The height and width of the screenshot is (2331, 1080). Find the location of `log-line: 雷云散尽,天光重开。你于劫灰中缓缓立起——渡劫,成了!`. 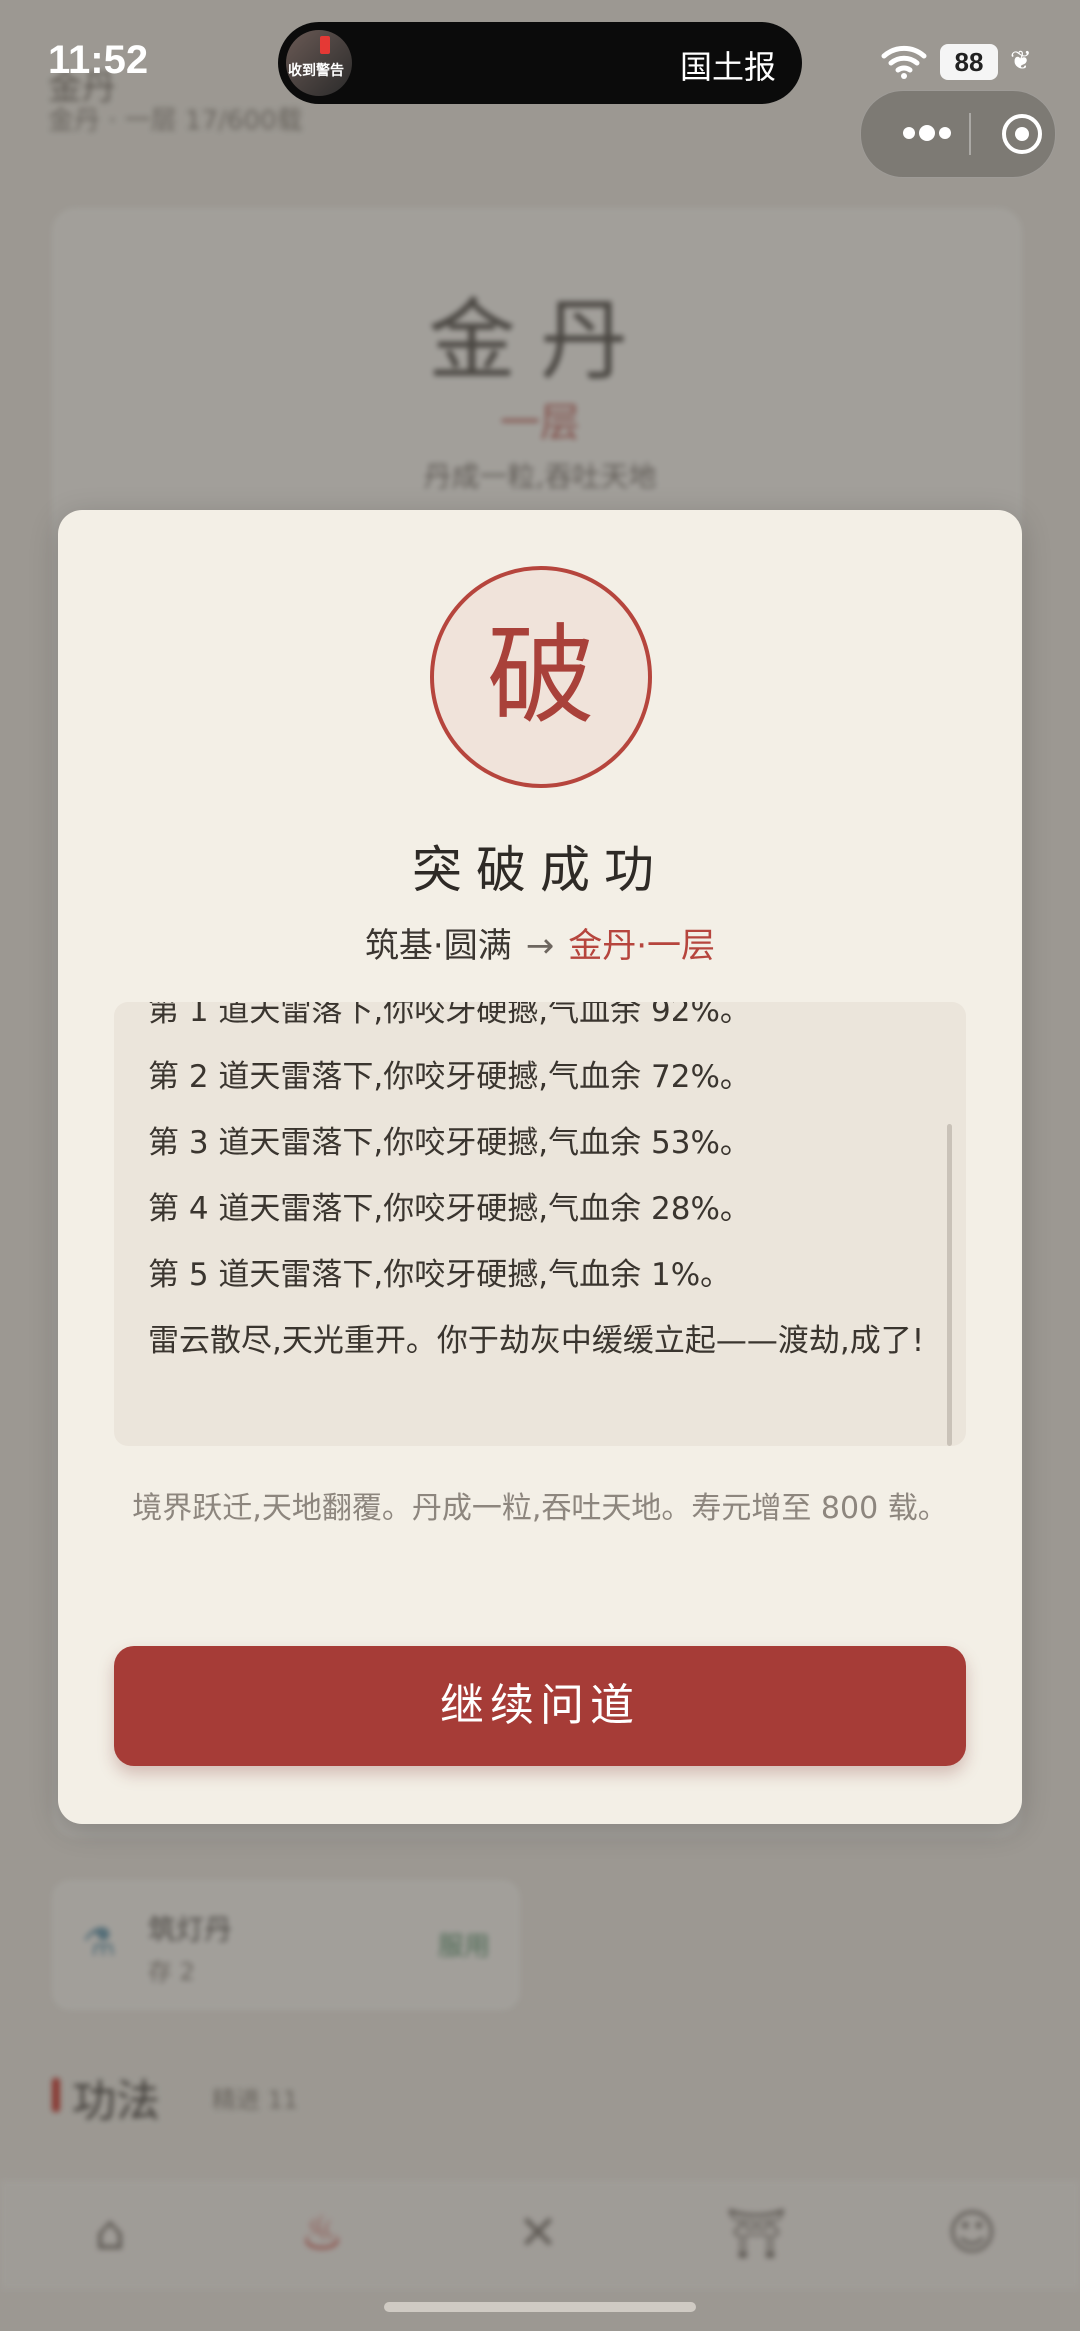

log-line: 雷云散尽,天光重开。你于劫灰中缓缓立起——渡劫,成了! is located at coordinates (536, 1341).